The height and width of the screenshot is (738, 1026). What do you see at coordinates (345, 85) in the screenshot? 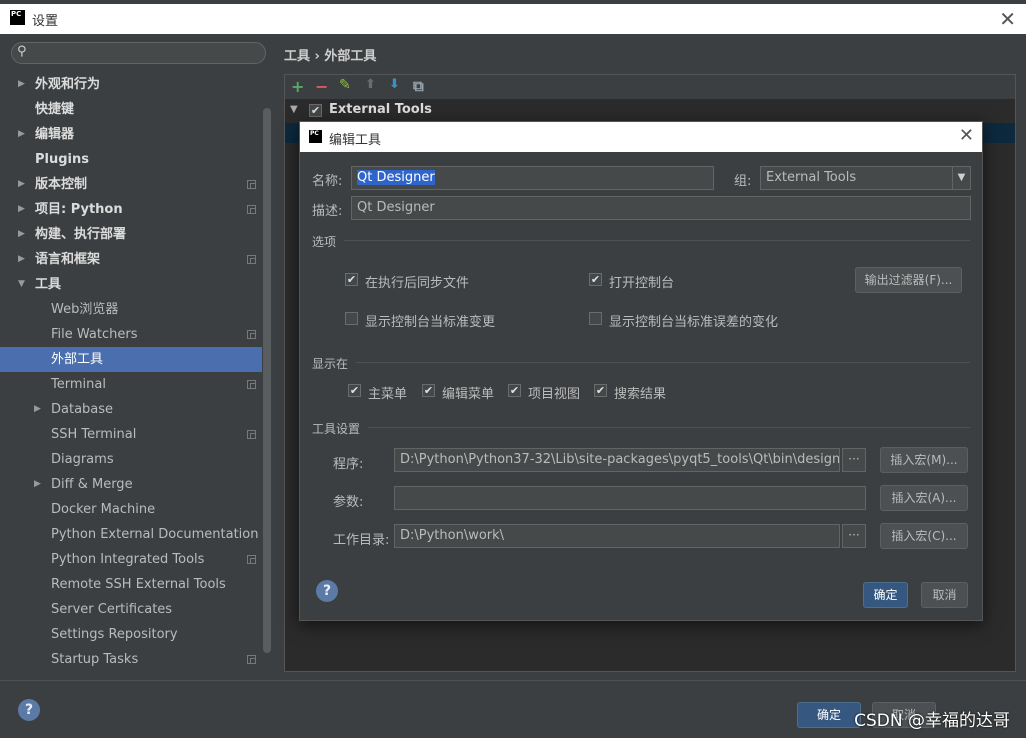
I see `edit-icon: ✎` at bounding box center [345, 85].